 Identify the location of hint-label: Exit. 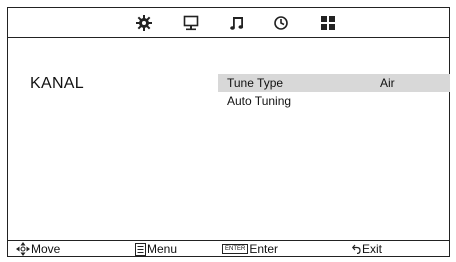
(372, 249).